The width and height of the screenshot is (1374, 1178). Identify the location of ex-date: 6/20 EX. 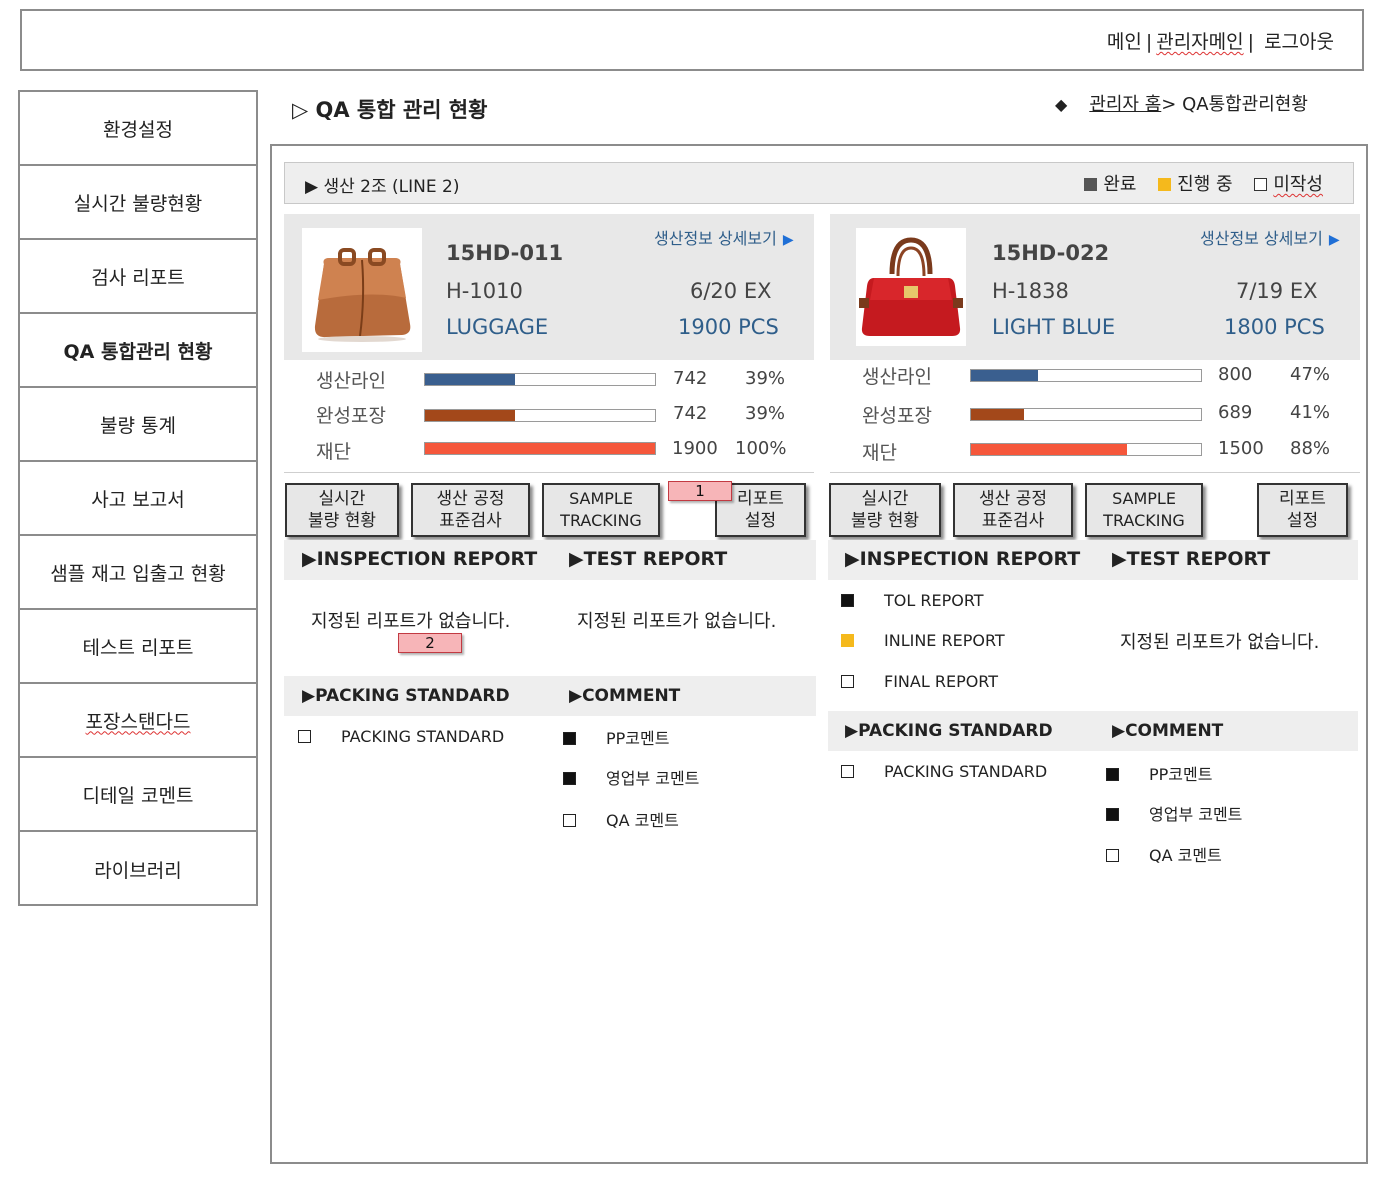
(731, 291).